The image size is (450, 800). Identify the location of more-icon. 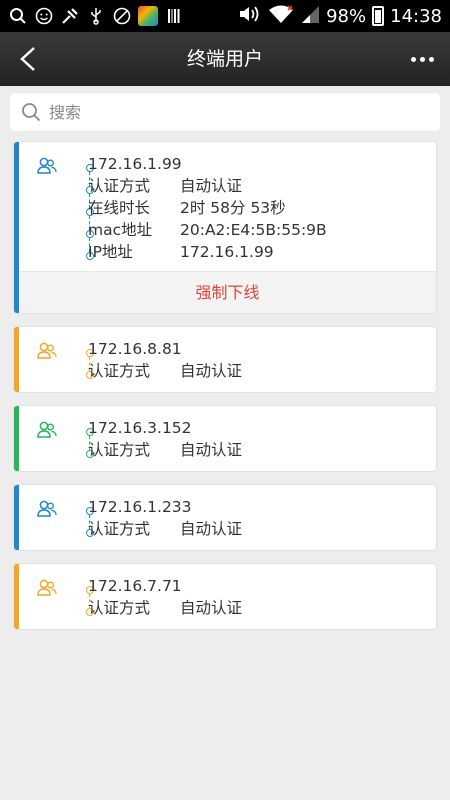
(413, 59).